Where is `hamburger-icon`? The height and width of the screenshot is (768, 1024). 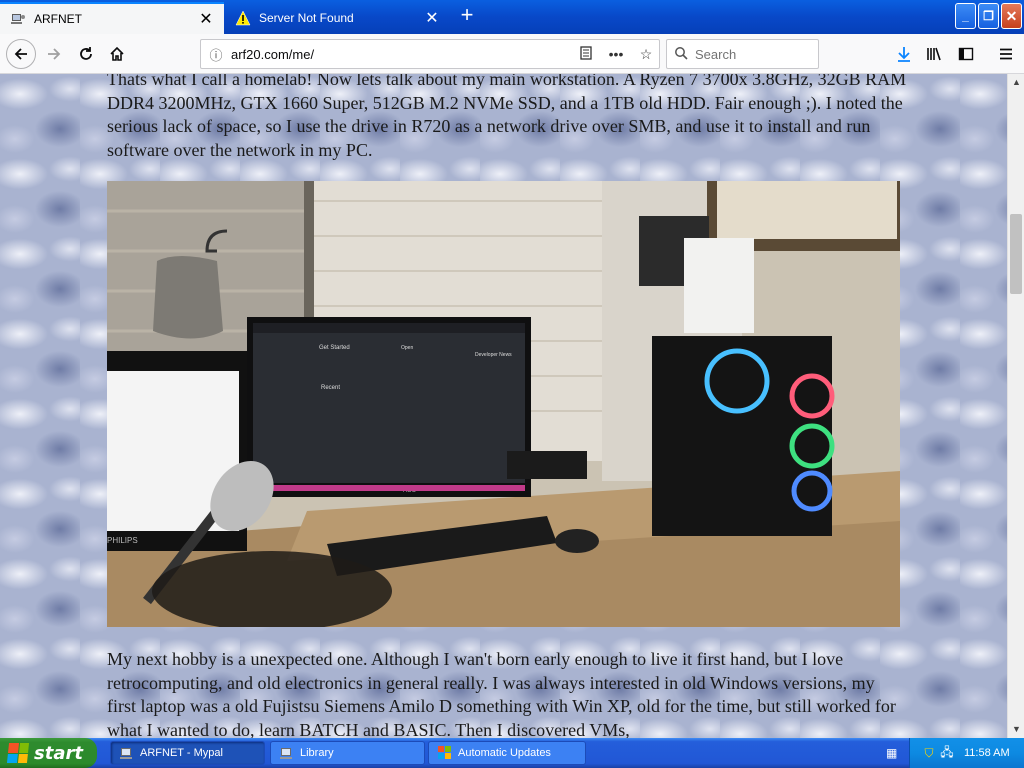 hamburger-icon is located at coordinates (1006, 54).